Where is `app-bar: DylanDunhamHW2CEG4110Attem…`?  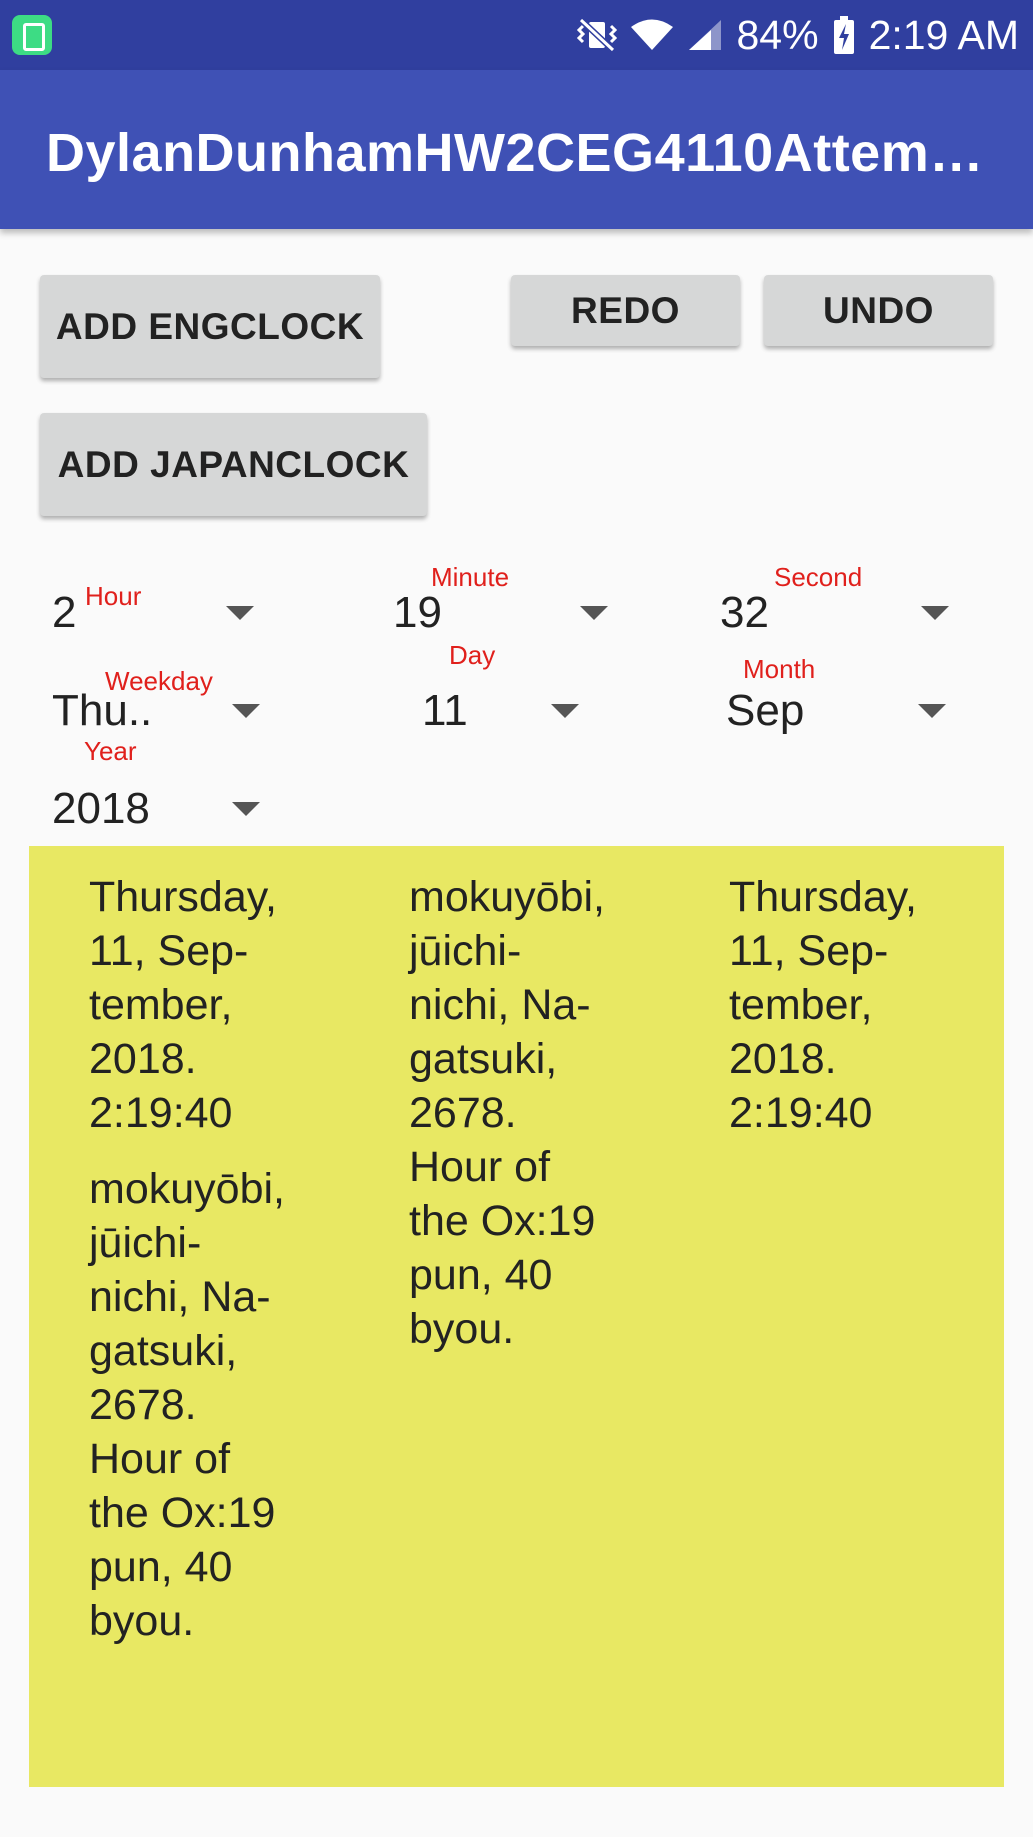
app-bar: DylanDunhamHW2CEG4110Attem… is located at coordinates (516, 149).